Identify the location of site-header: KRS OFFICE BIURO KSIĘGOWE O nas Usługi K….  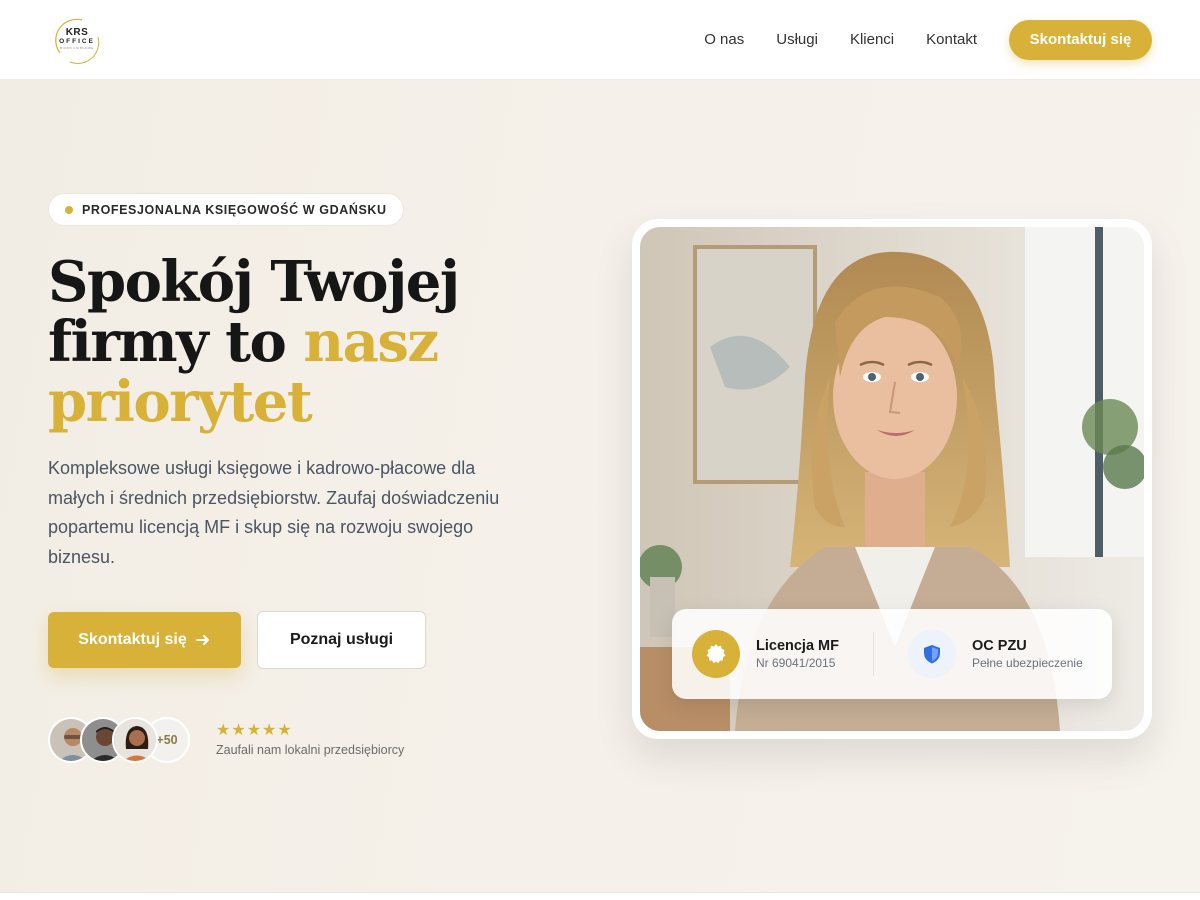
(600, 40).